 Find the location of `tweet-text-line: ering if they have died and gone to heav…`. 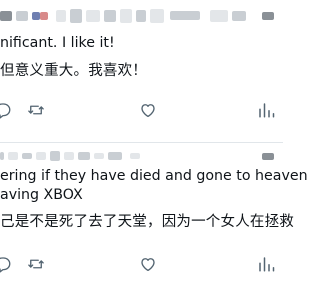

tweet-text-line: ering if they have died and gone to heav… is located at coordinates (154, 176).